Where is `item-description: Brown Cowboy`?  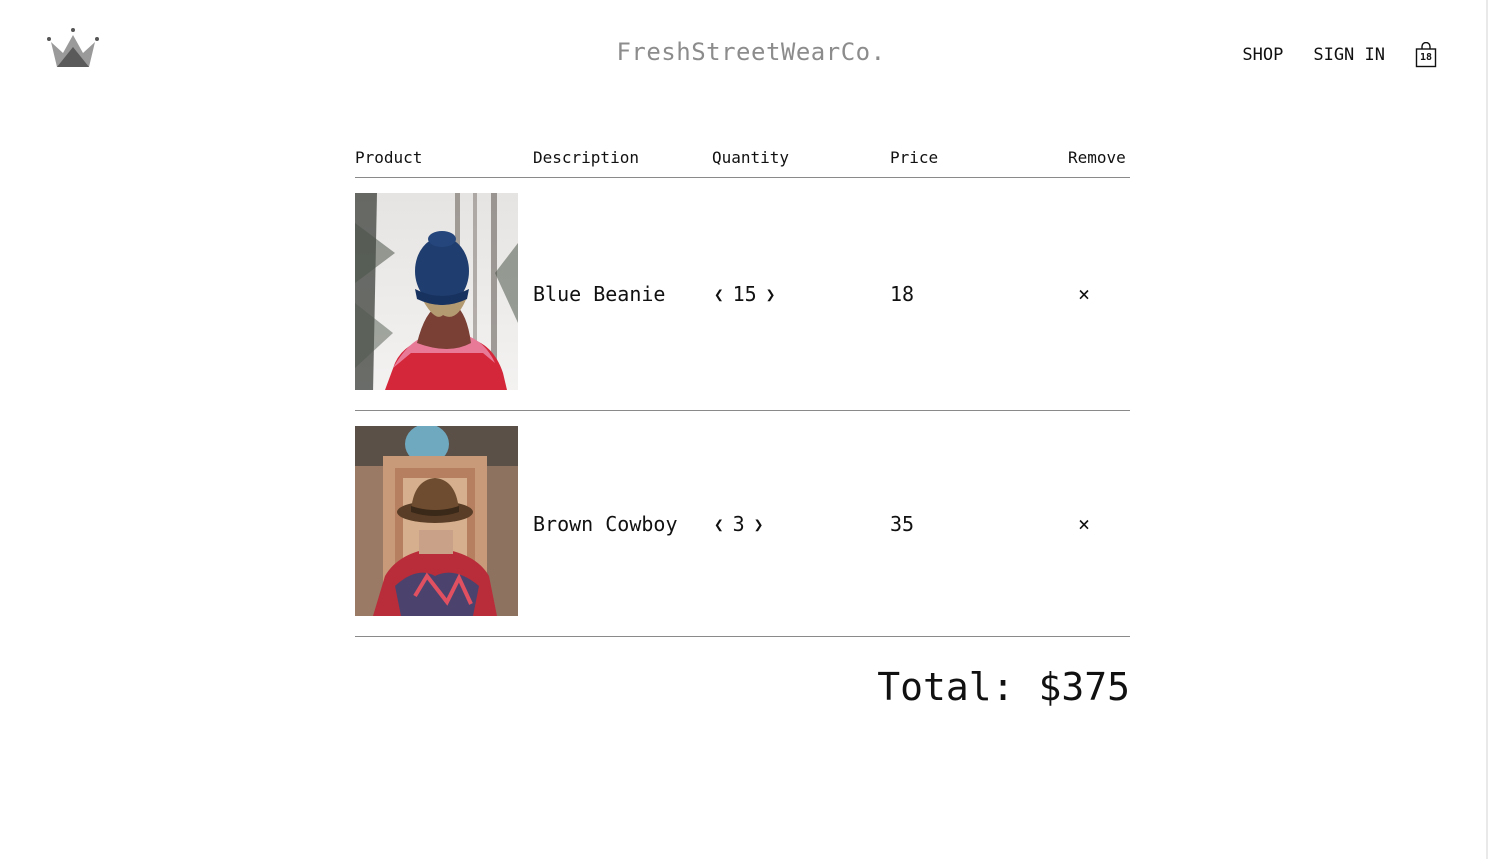 item-description: Brown Cowboy is located at coordinates (605, 524).